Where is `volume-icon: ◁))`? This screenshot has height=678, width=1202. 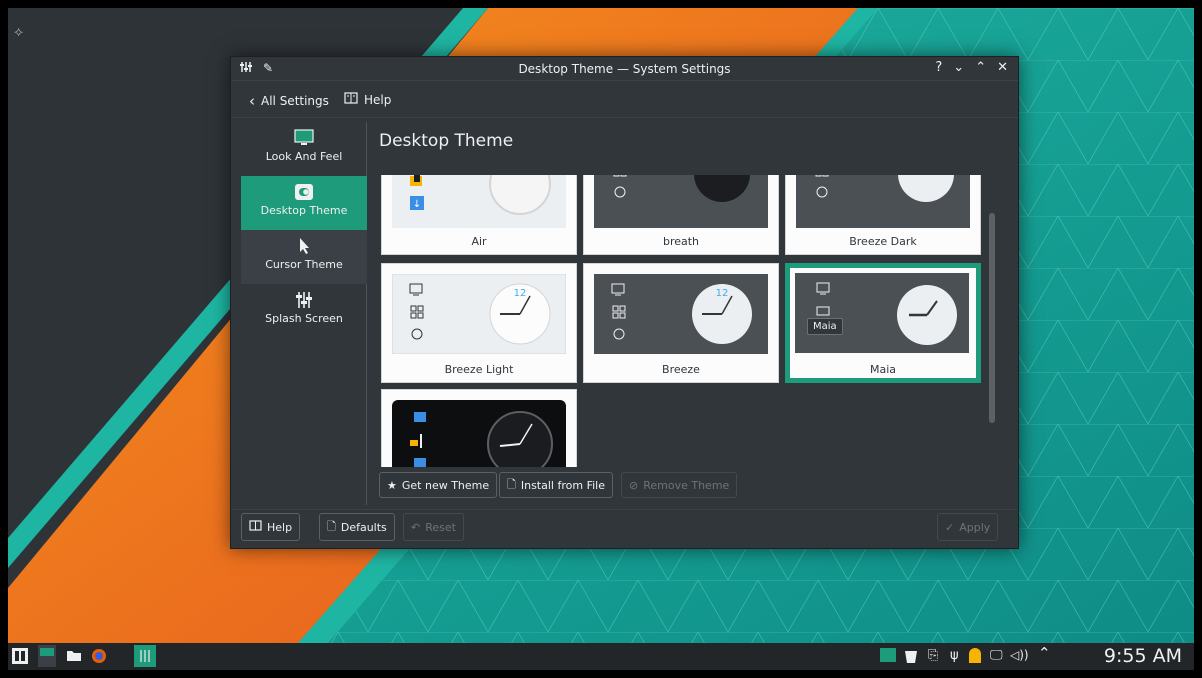 volume-icon: ◁)) is located at coordinates (1019, 655).